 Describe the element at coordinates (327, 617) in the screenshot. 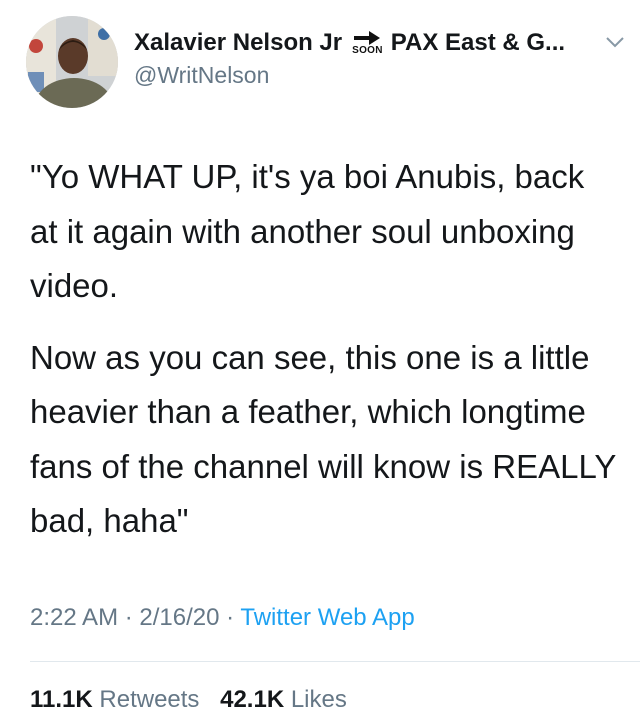

I see `tweet-source-link: Twitter Web App` at that location.